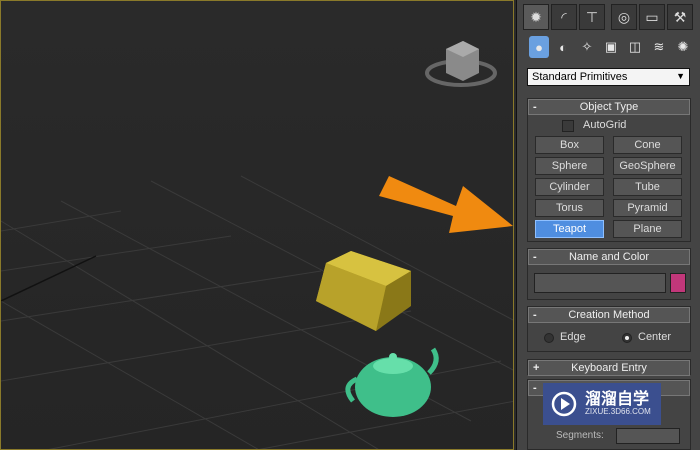 The width and height of the screenshot is (700, 450). What do you see at coordinates (363, 291) in the screenshot?
I see `box-object` at bounding box center [363, 291].